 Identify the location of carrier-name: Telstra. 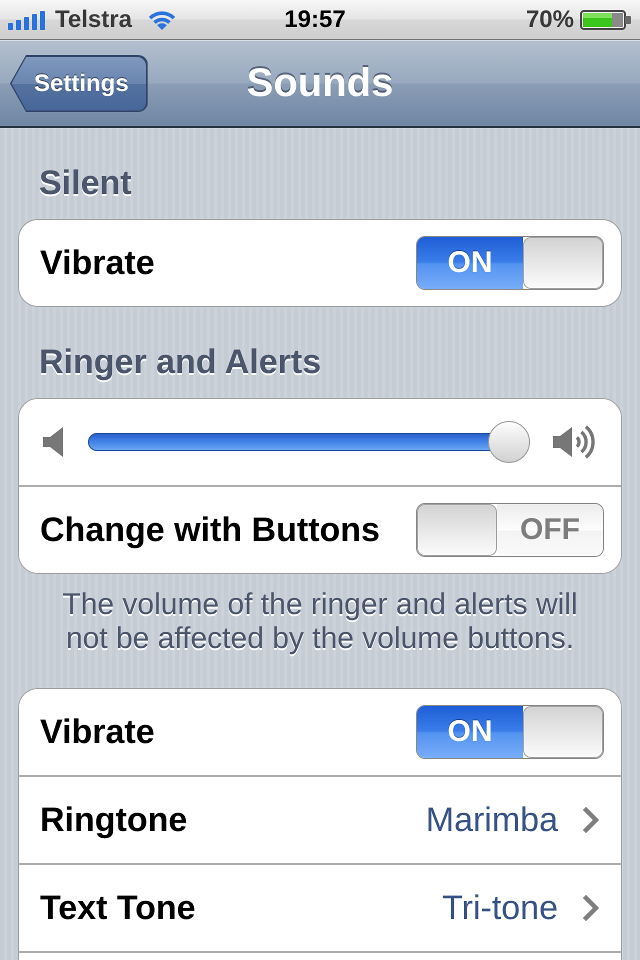
(93, 20).